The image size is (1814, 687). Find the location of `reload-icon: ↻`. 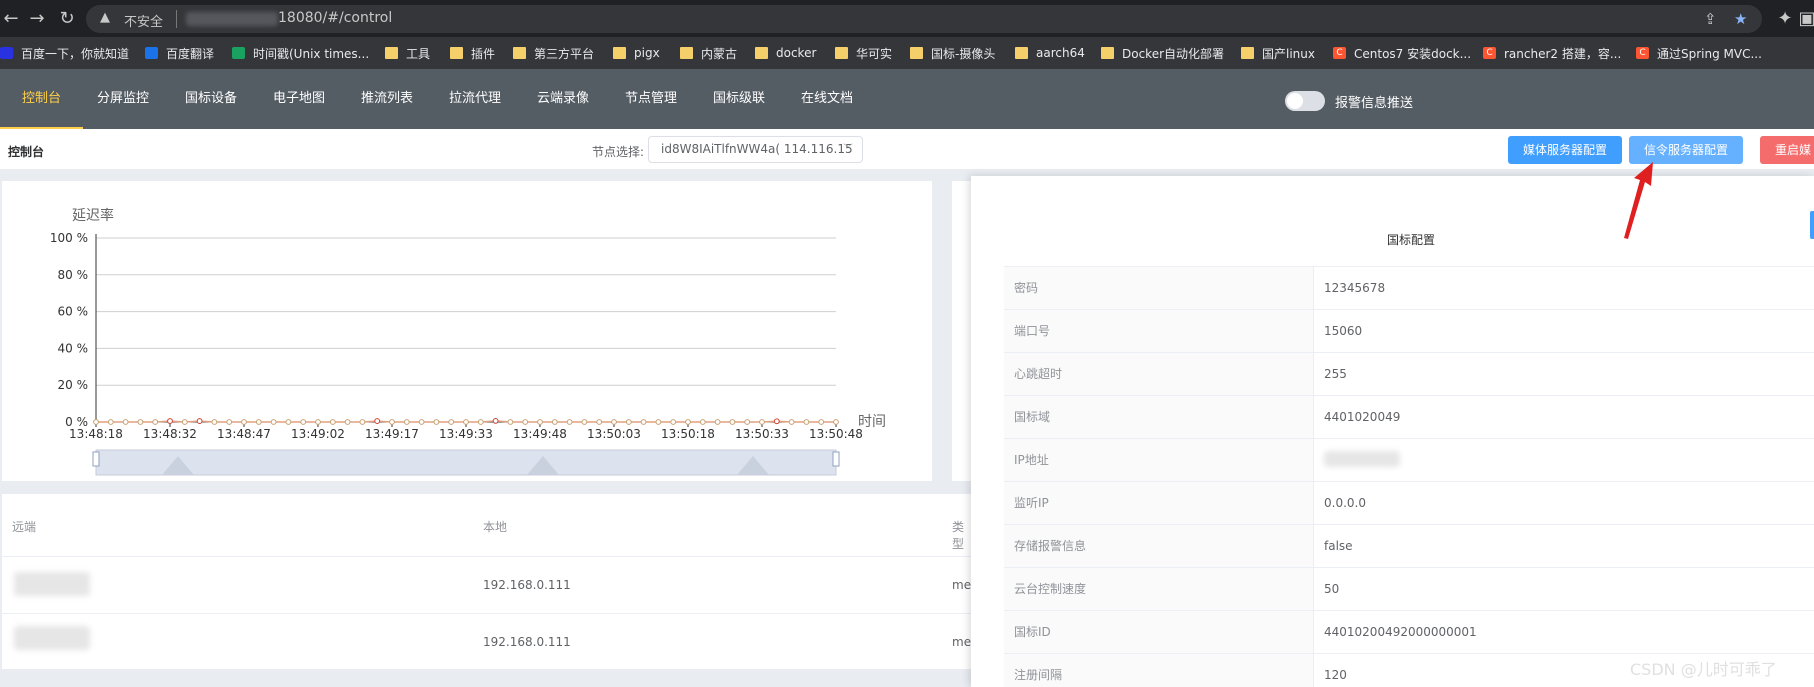

reload-icon: ↻ is located at coordinates (67, 19).